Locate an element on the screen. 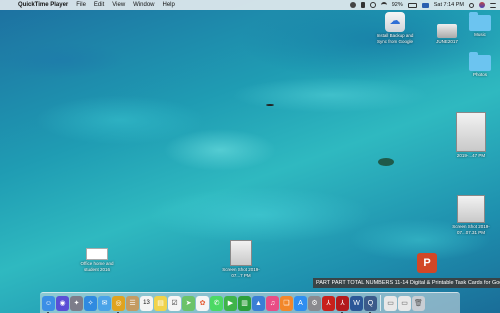 The height and width of the screenshot is (313, 500). install-backup-icon: ☁ Install Backup and Sync from Google is located at coordinates (395, 28).